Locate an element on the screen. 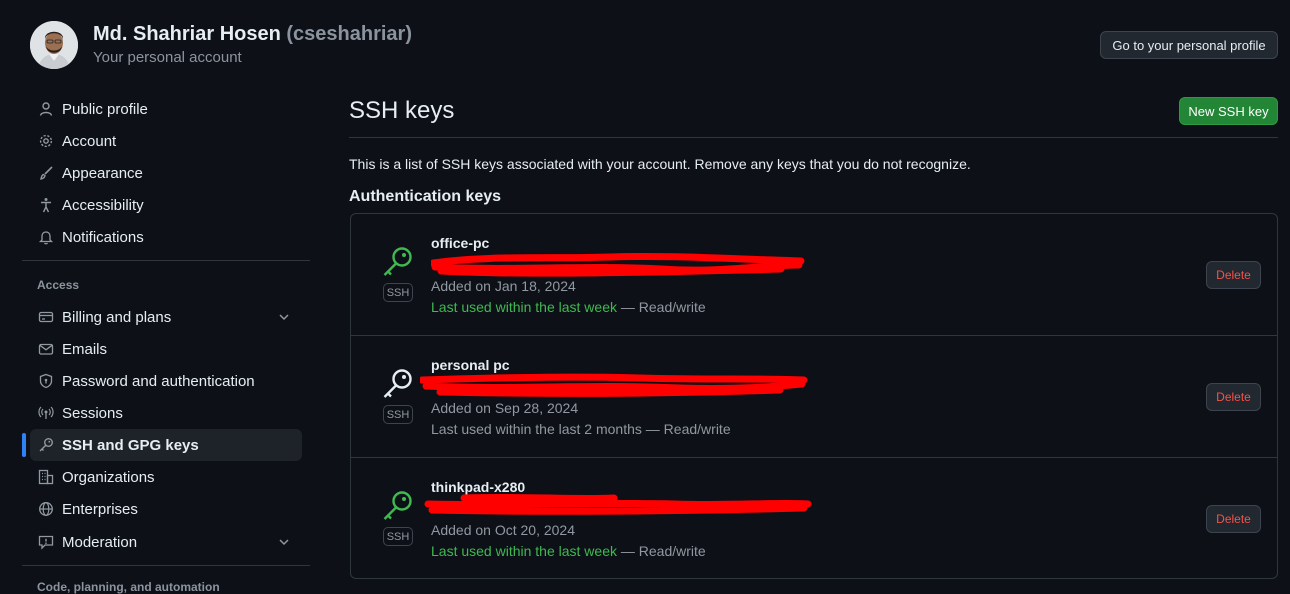 This screenshot has width=1290, height=594. sidebar-item-label: Enterprises is located at coordinates (100, 509).